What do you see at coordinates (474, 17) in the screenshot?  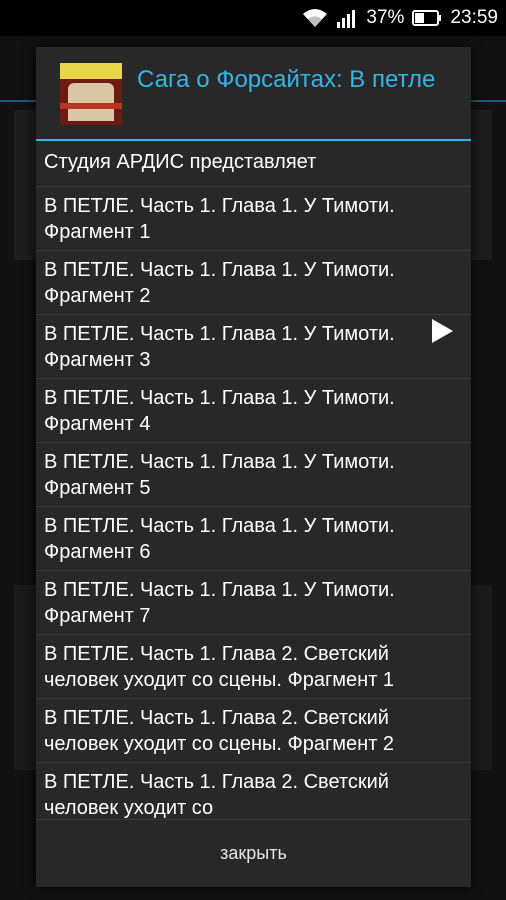 I see `clock: 23:59` at bounding box center [474, 17].